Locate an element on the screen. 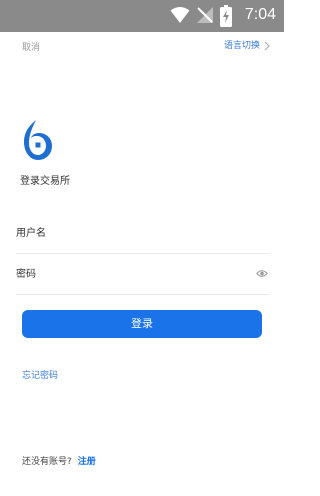  eye-icon is located at coordinates (262, 273).